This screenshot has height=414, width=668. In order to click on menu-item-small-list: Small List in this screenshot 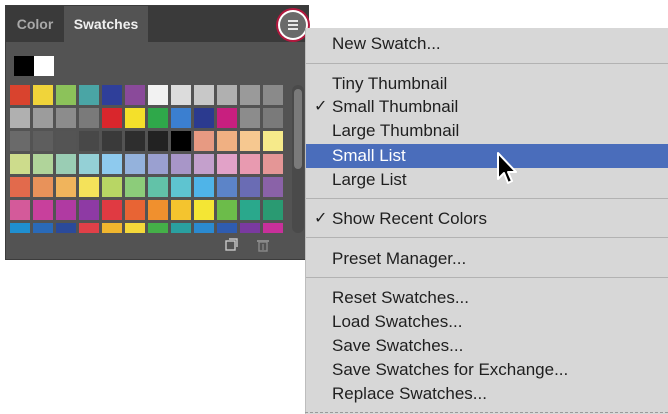, I will do `click(487, 156)`.